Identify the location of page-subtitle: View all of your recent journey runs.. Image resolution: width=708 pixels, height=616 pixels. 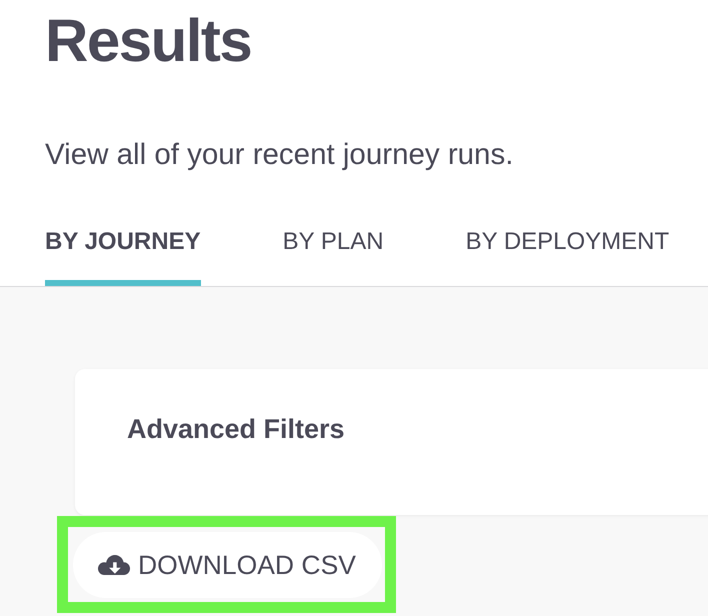
(279, 155).